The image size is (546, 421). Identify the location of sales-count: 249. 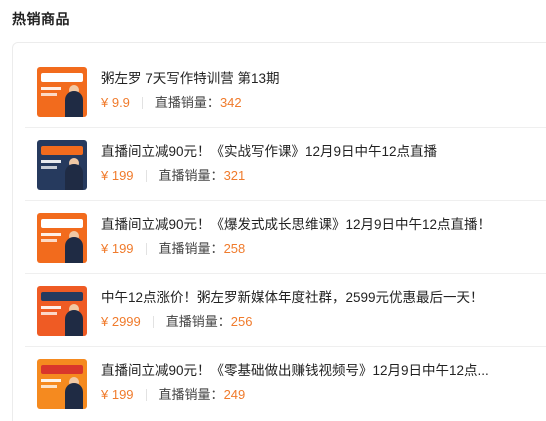
(234, 394).